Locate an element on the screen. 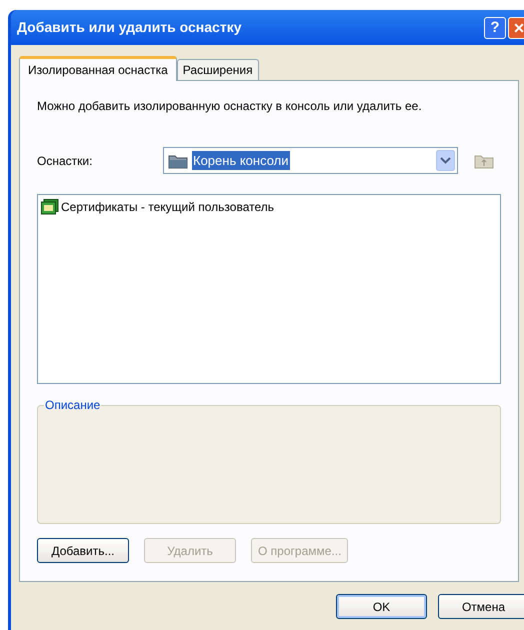 Image resolution: width=524 pixels, height=630 pixels. folder-icon is located at coordinates (178, 160).